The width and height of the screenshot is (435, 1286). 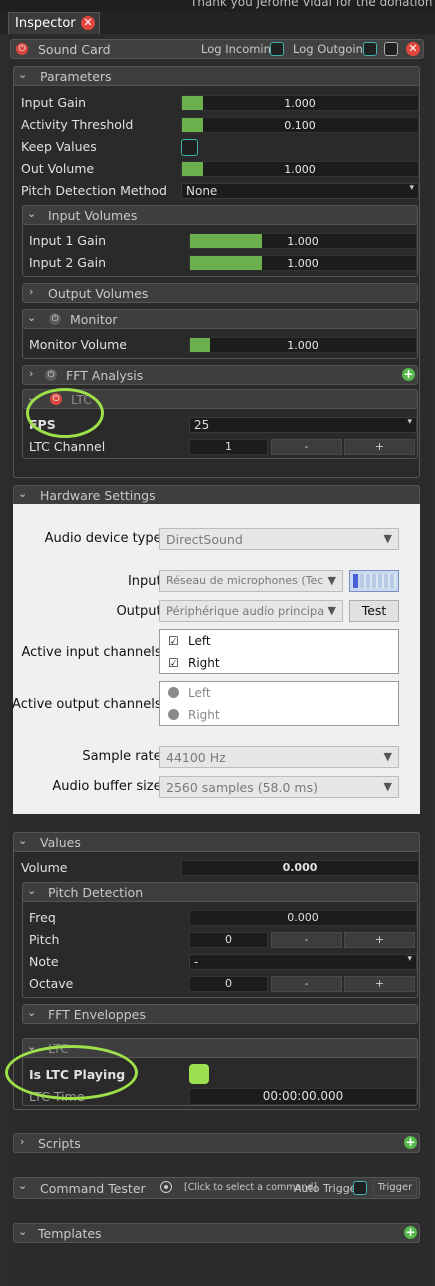 What do you see at coordinates (93, 215) in the screenshot?
I see `input-volumes-title: Input Volumes` at bounding box center [93, 215].